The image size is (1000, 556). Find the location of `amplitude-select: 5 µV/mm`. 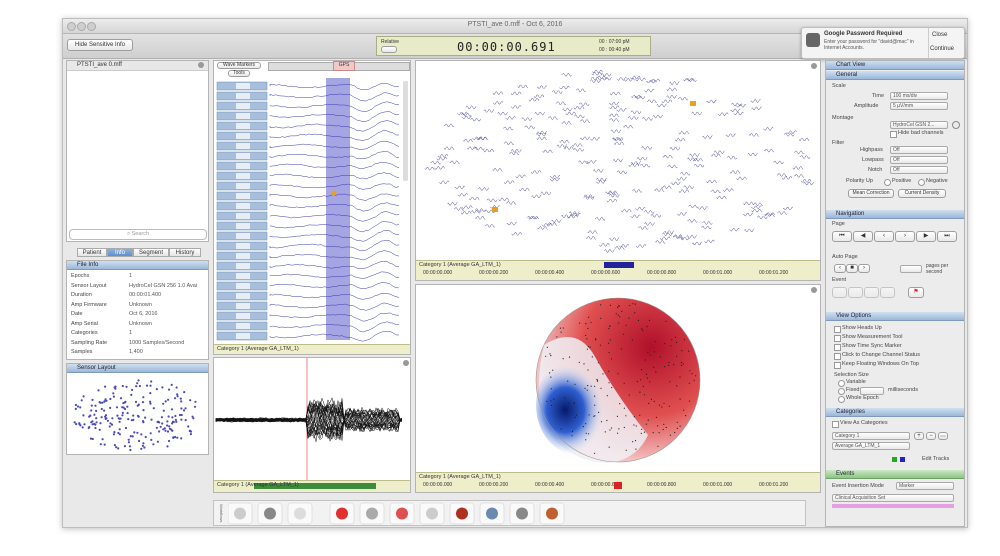

amplitude-select: 5 µV/mm is located at coordinates (919, 106).